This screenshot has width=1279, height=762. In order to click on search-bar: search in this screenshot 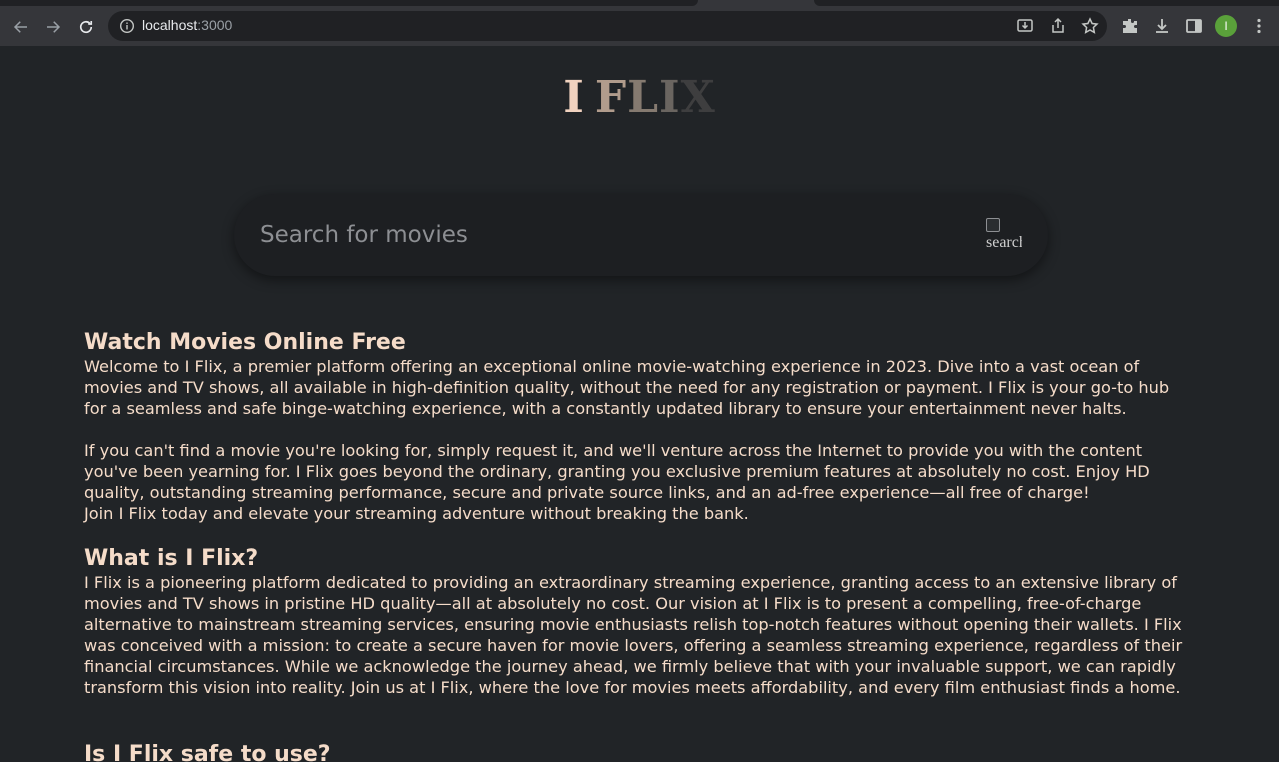, I will do `click(641, 235)`.